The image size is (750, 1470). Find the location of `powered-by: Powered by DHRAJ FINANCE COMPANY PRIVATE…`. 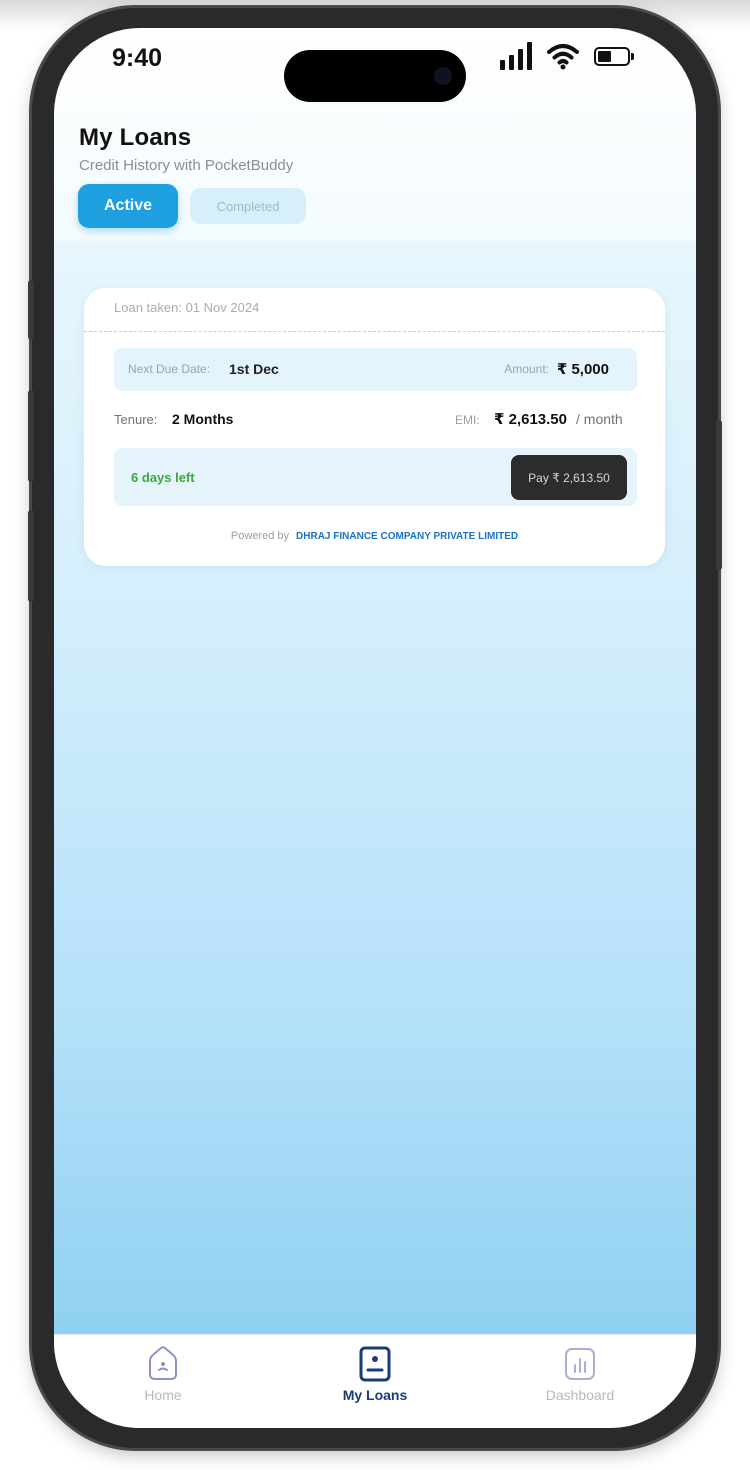

powered-by: Powered by DHRAJ FINANCE COMPANY PRIVATE… is located at coordinates (374, 536).